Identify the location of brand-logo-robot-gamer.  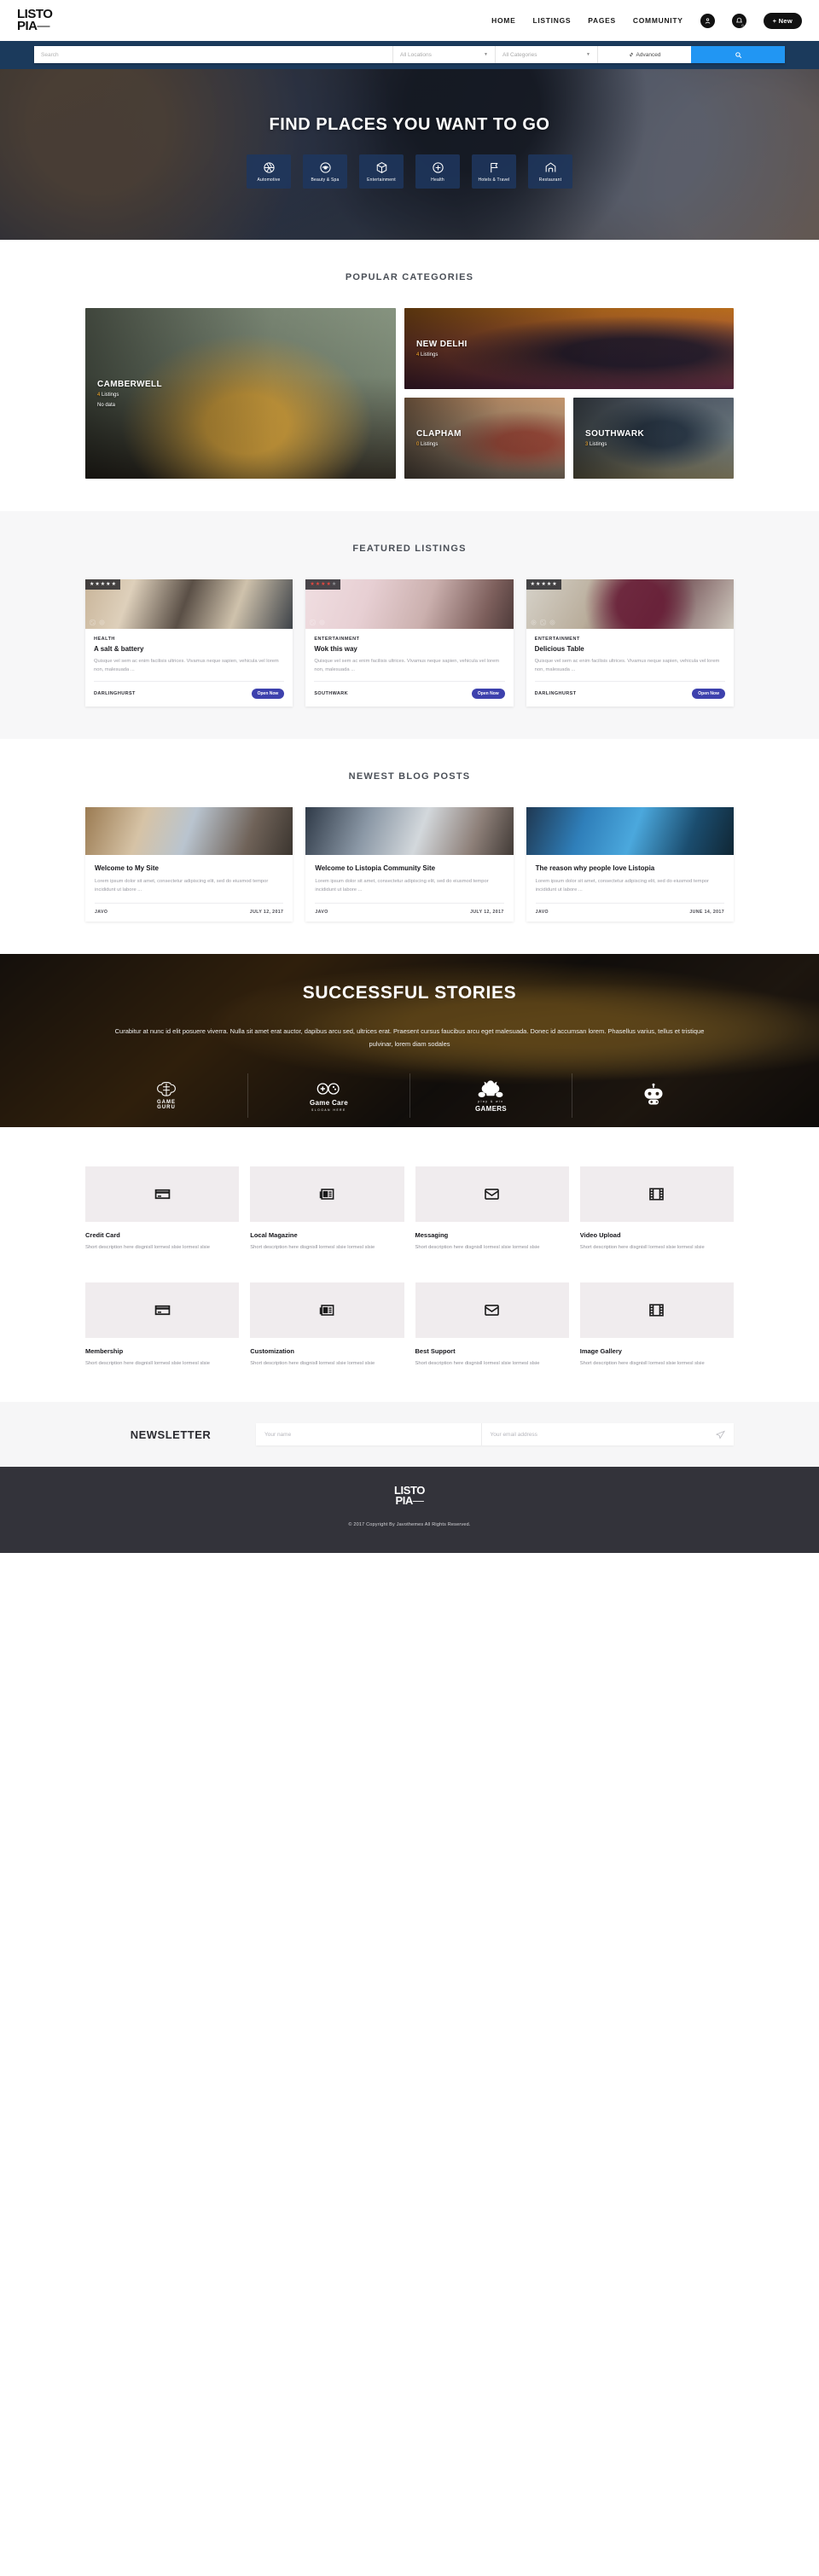
(653, 1096).